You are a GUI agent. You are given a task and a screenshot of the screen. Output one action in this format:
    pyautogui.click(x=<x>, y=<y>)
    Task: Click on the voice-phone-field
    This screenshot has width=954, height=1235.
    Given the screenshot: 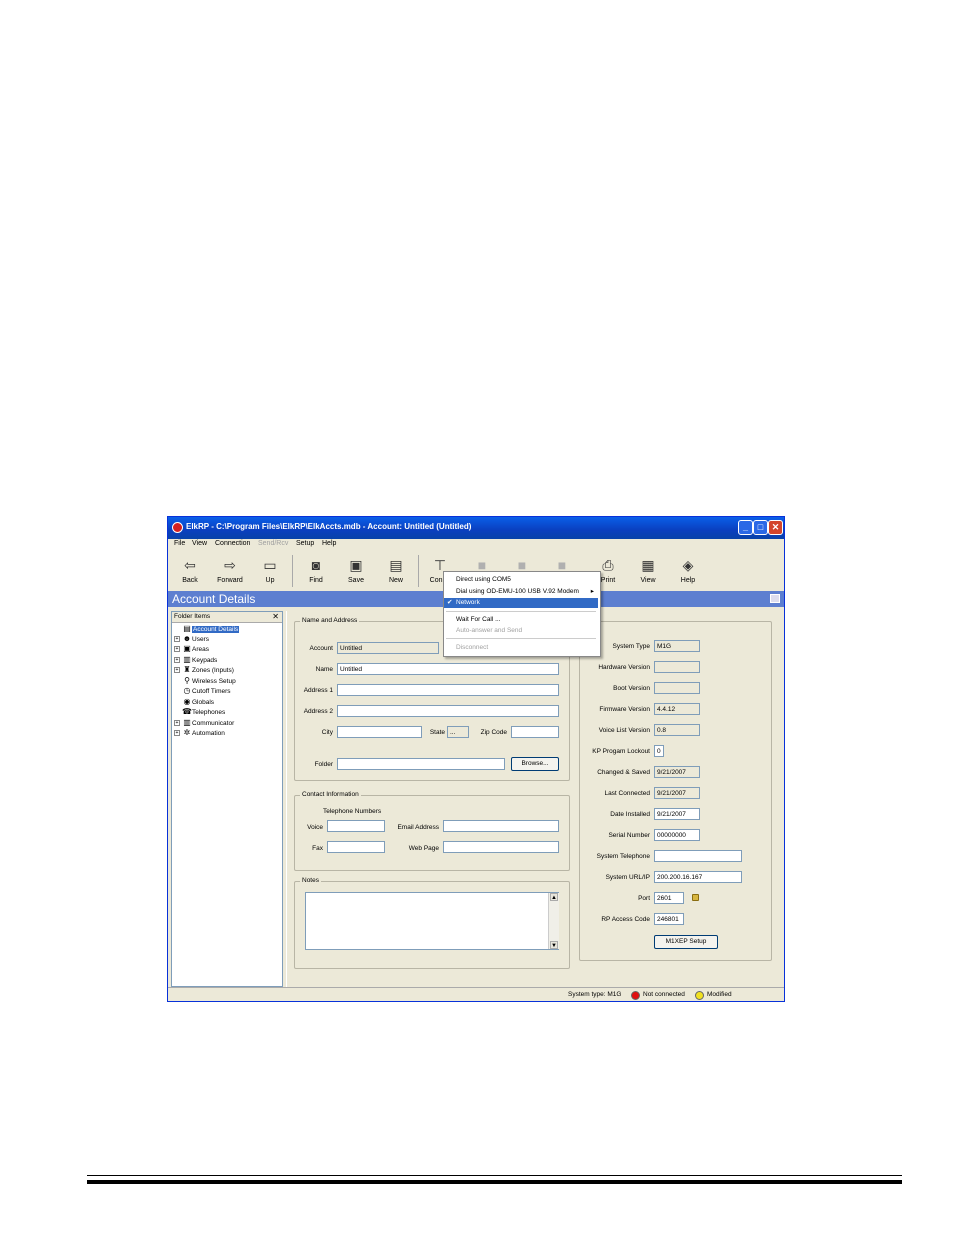 What is the action you would take?
    pyautogui.click(x=356, y=826)
    